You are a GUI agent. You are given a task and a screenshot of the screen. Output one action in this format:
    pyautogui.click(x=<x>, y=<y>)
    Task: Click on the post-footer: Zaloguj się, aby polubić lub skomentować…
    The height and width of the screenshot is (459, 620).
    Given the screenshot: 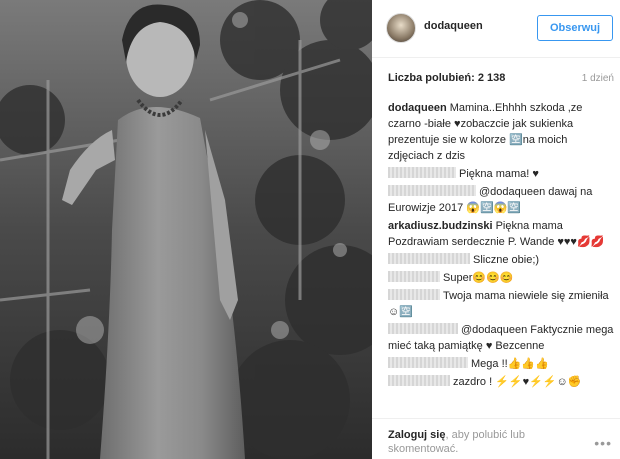 What is the action you would take?
    pyautogui.click(x=496, y=438)
    